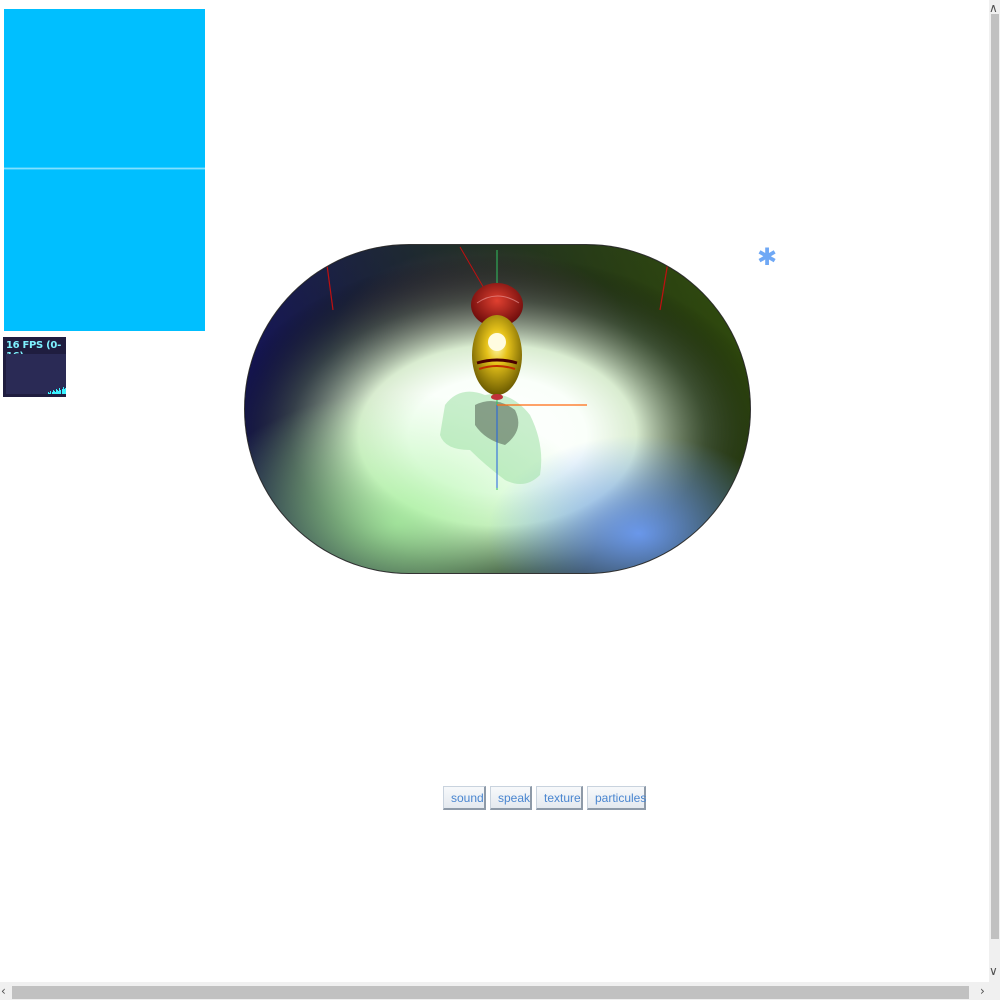  Describe the element at coordinates (993, 971) in the screenshot. I see `scroll-down-icon: ∨` at that location.